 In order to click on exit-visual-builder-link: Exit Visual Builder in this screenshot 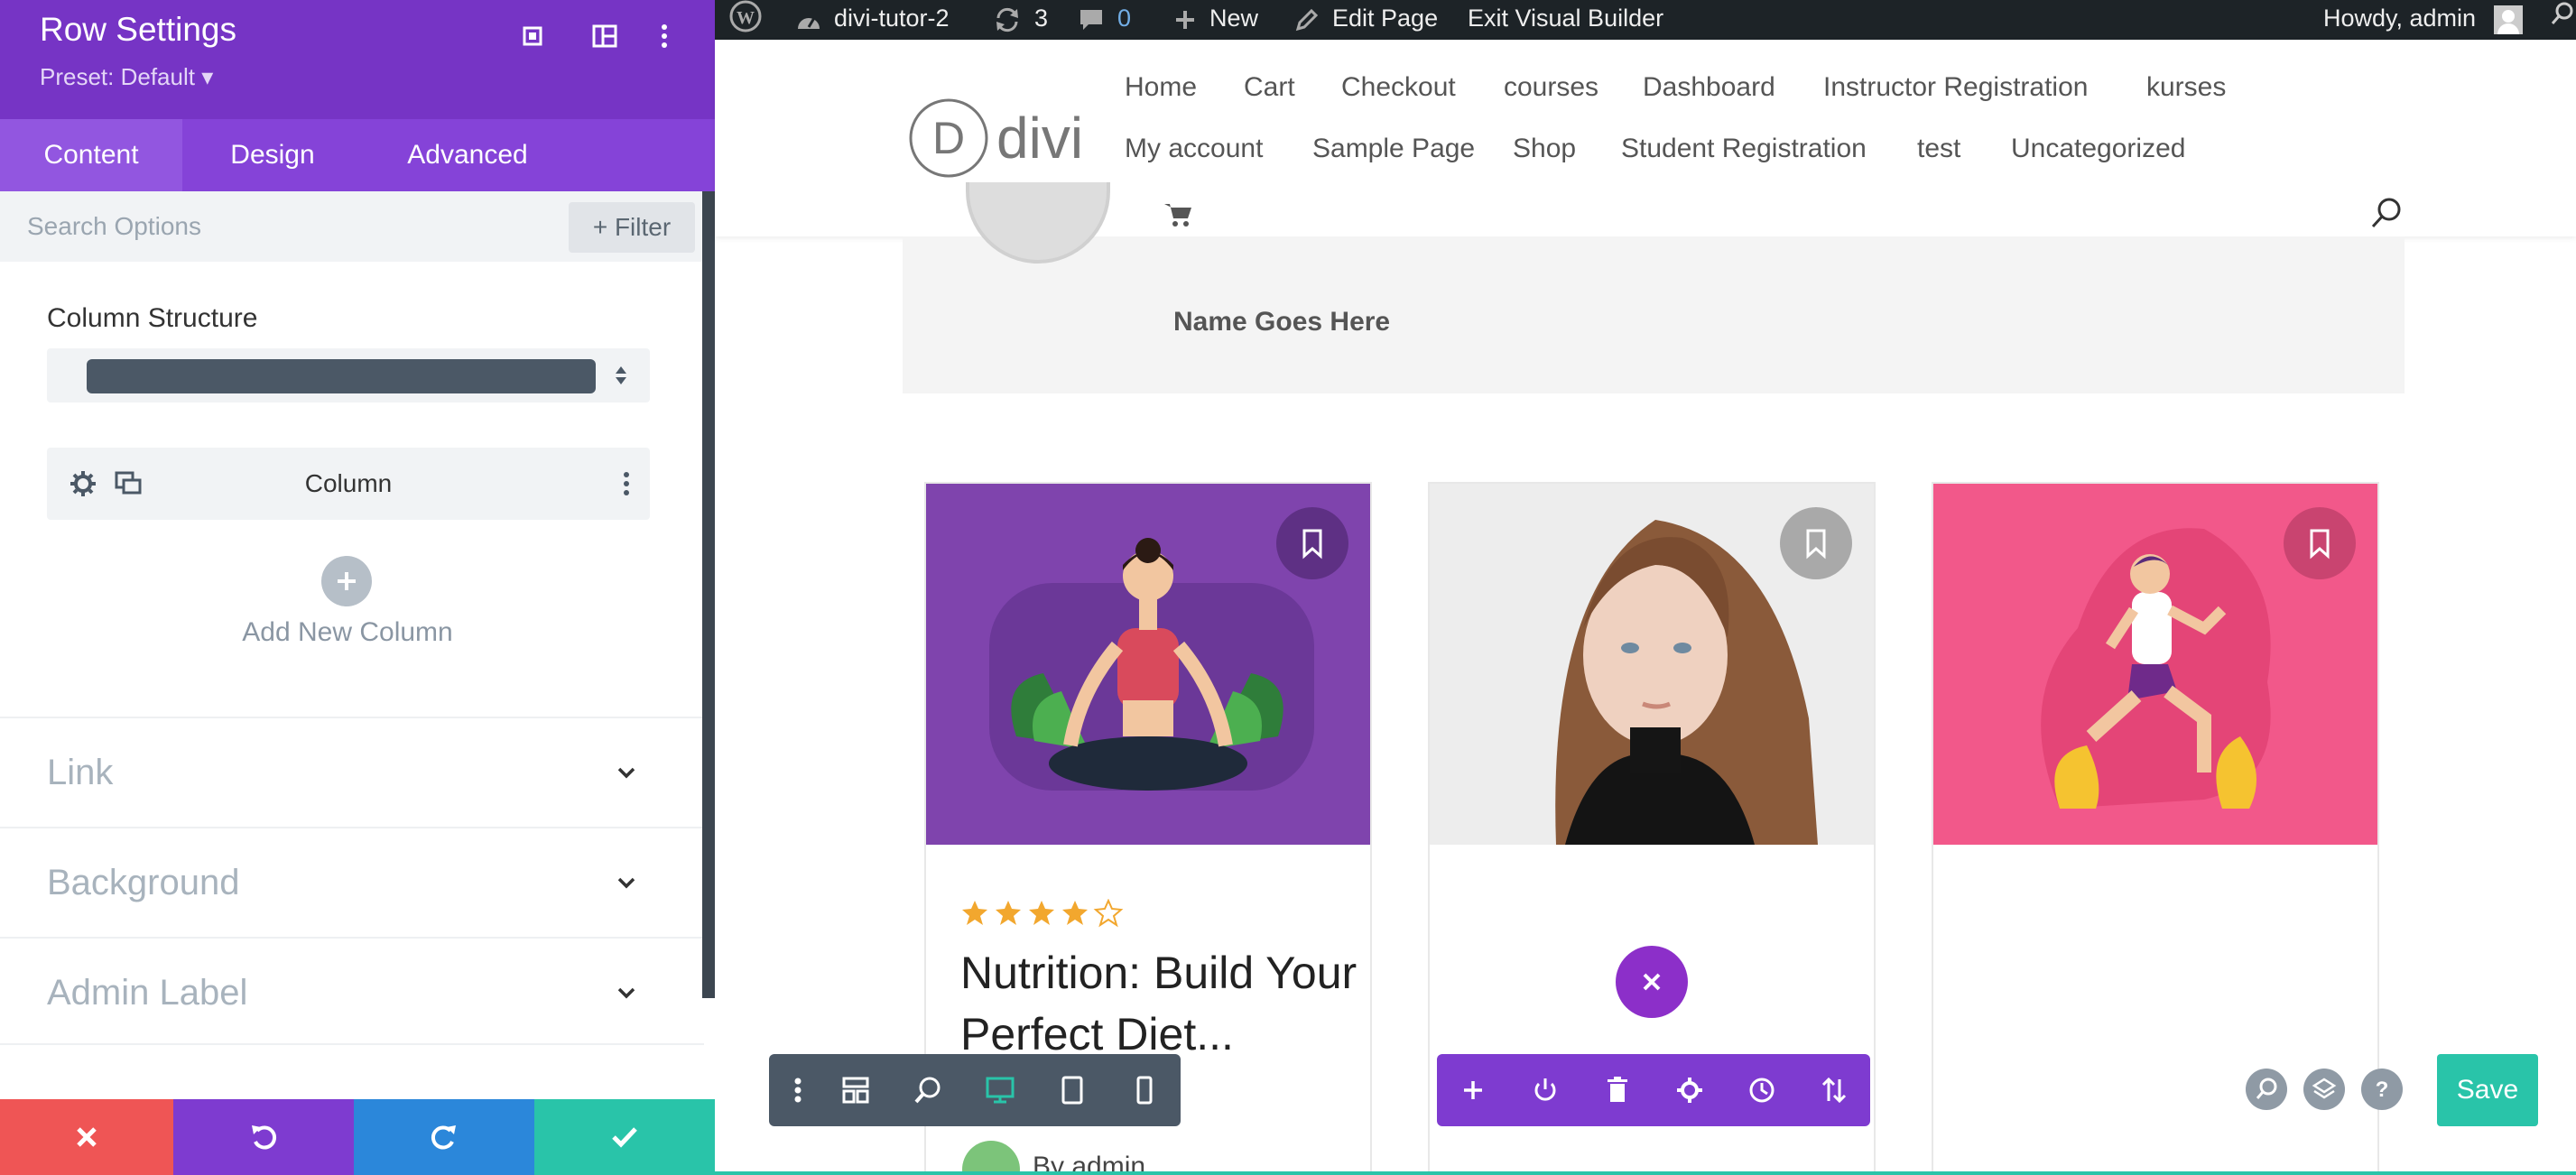, I will do `click(1566, 20)`.